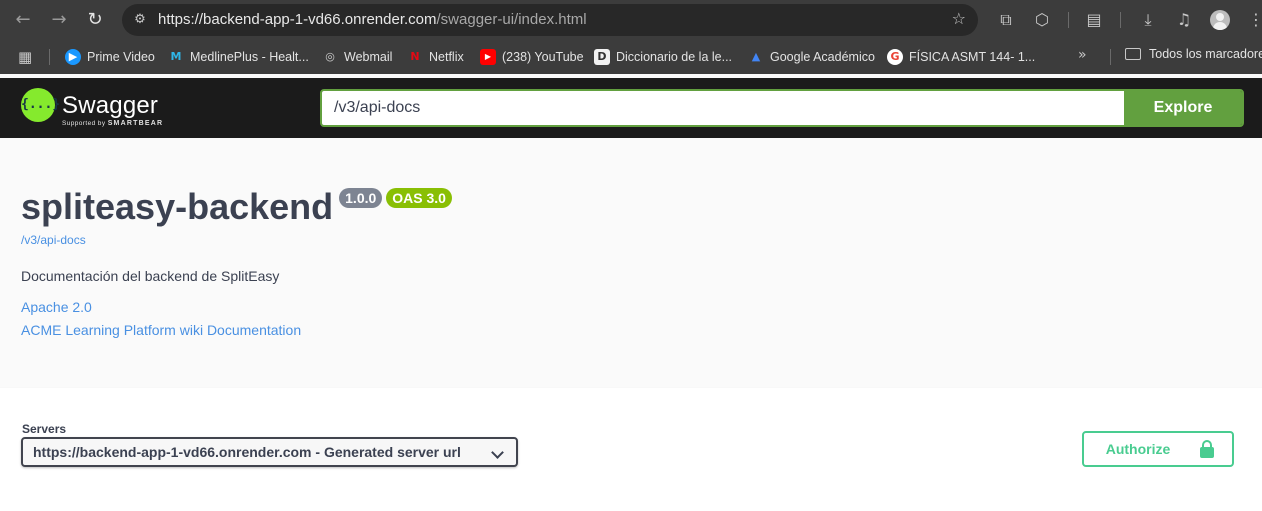 The width and height of the screenshot is (1262, 511). I want to click on apps-grid-icon: ▦, so click(27, 57).